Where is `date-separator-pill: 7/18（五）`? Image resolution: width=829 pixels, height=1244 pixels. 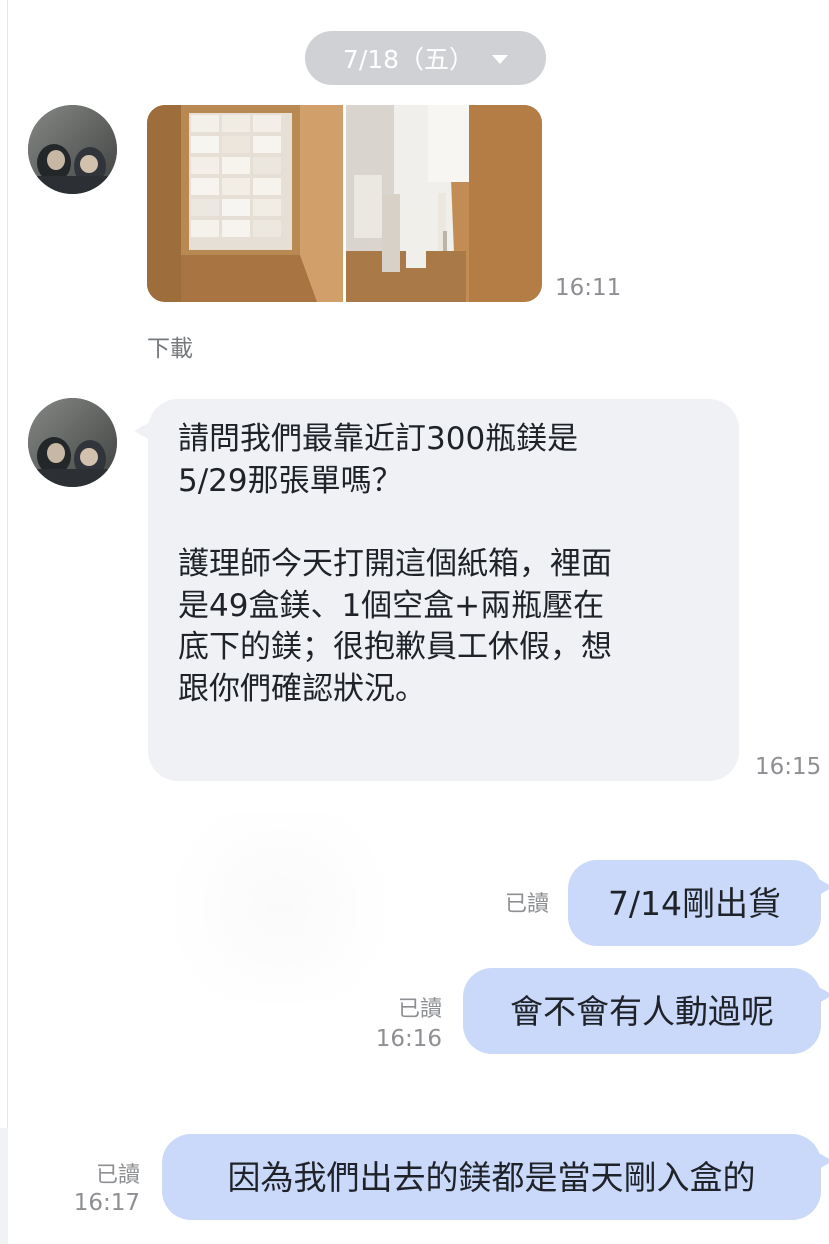
date-separator-pill: 7/18（五） is located at coordinates (425, 58).